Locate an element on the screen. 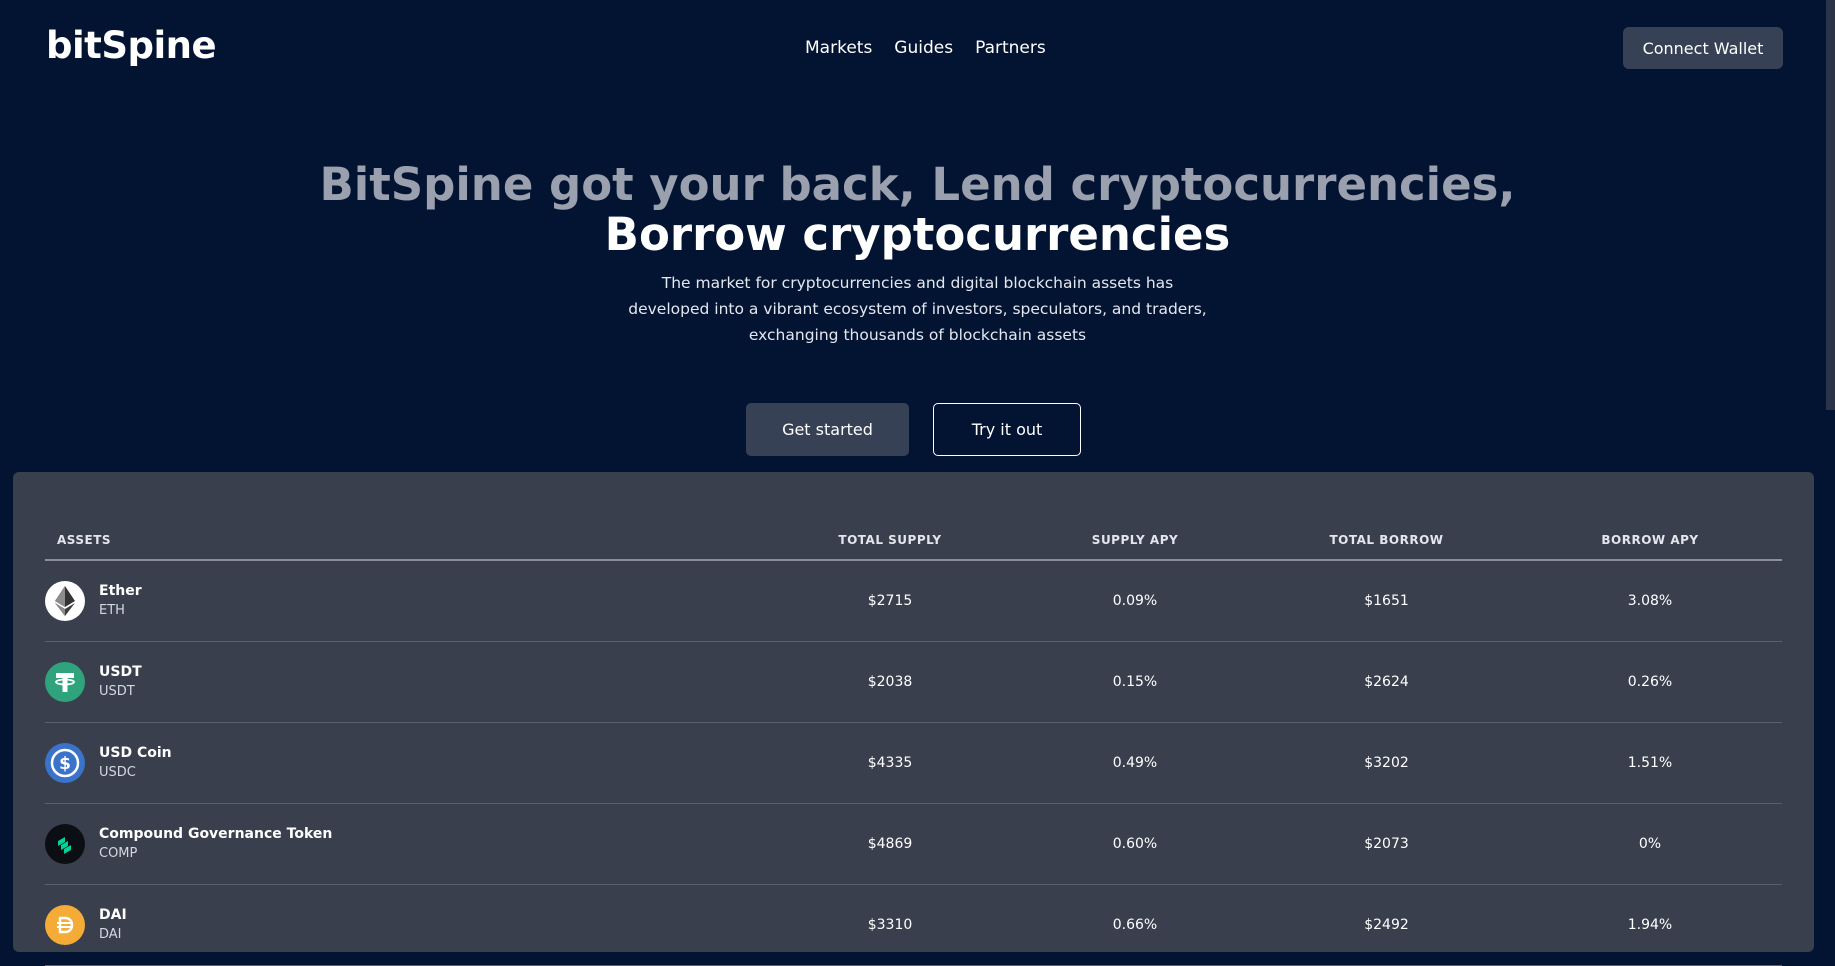 The height and width of the screenshot is (966, 1835). try-it-out-button: Try it out is located at coordinates (1007, 429).